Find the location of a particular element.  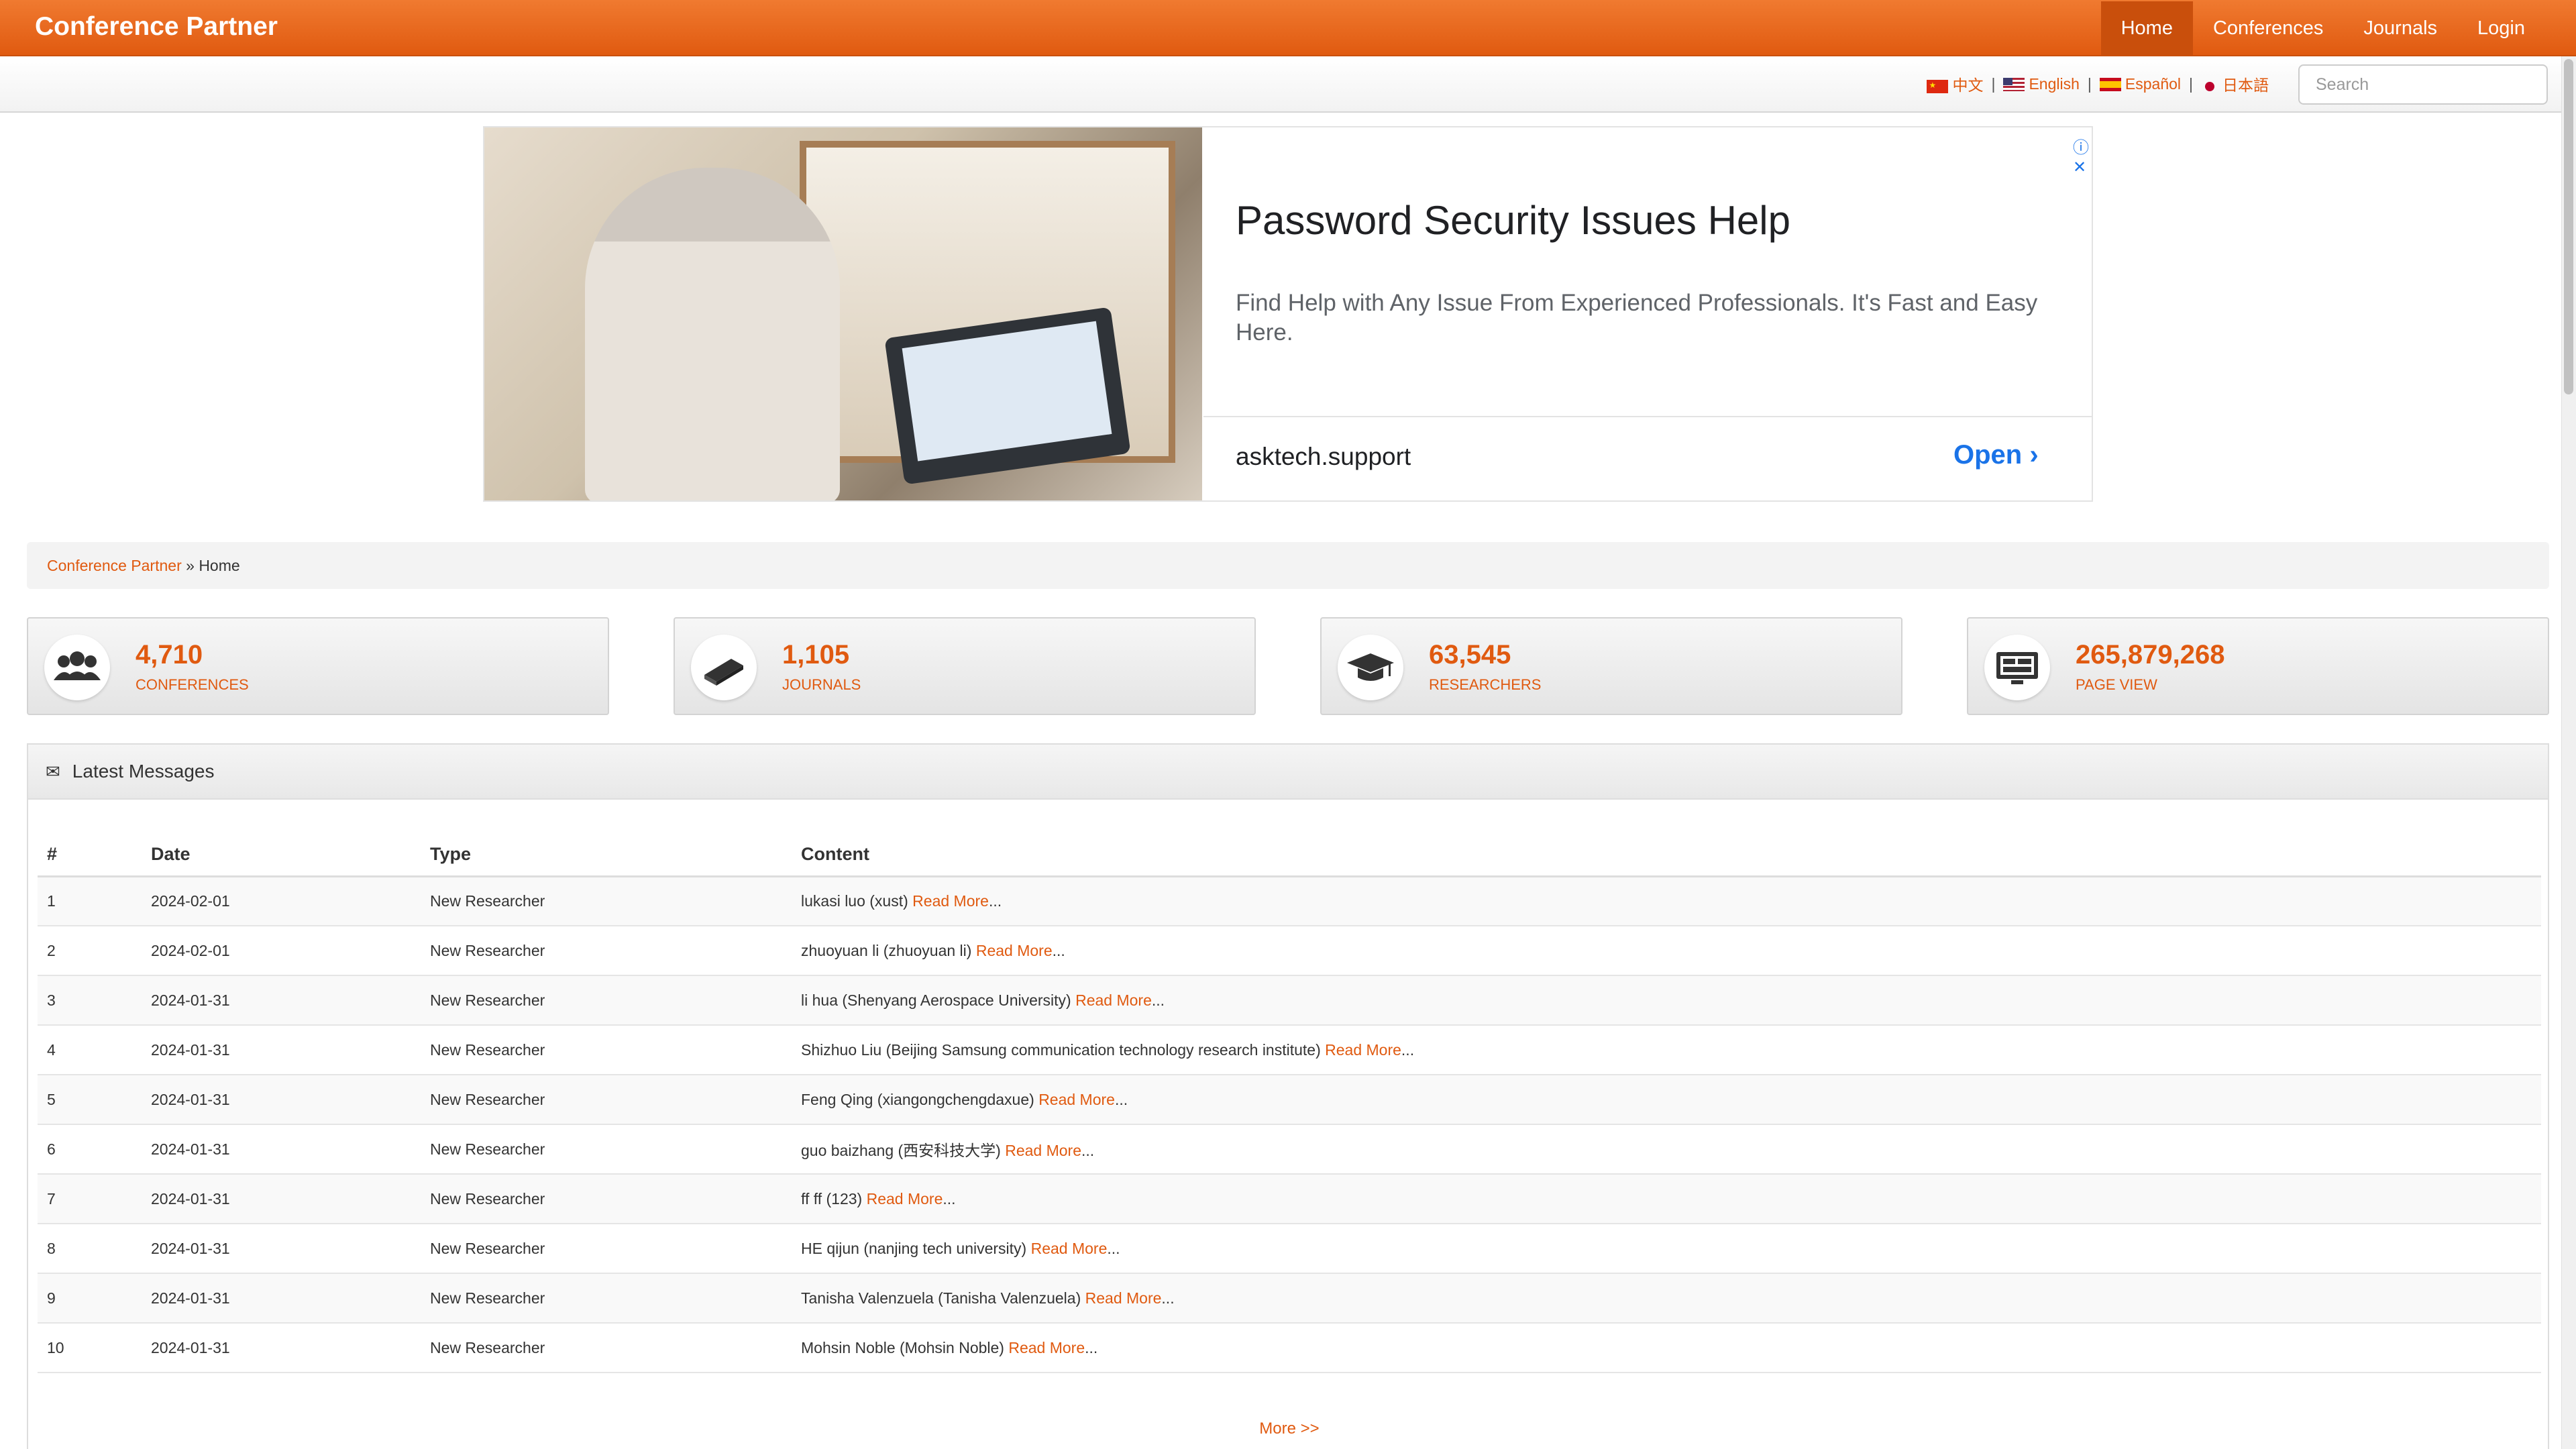

envelope-icon: ✉ is located at coordinates (53, 771).